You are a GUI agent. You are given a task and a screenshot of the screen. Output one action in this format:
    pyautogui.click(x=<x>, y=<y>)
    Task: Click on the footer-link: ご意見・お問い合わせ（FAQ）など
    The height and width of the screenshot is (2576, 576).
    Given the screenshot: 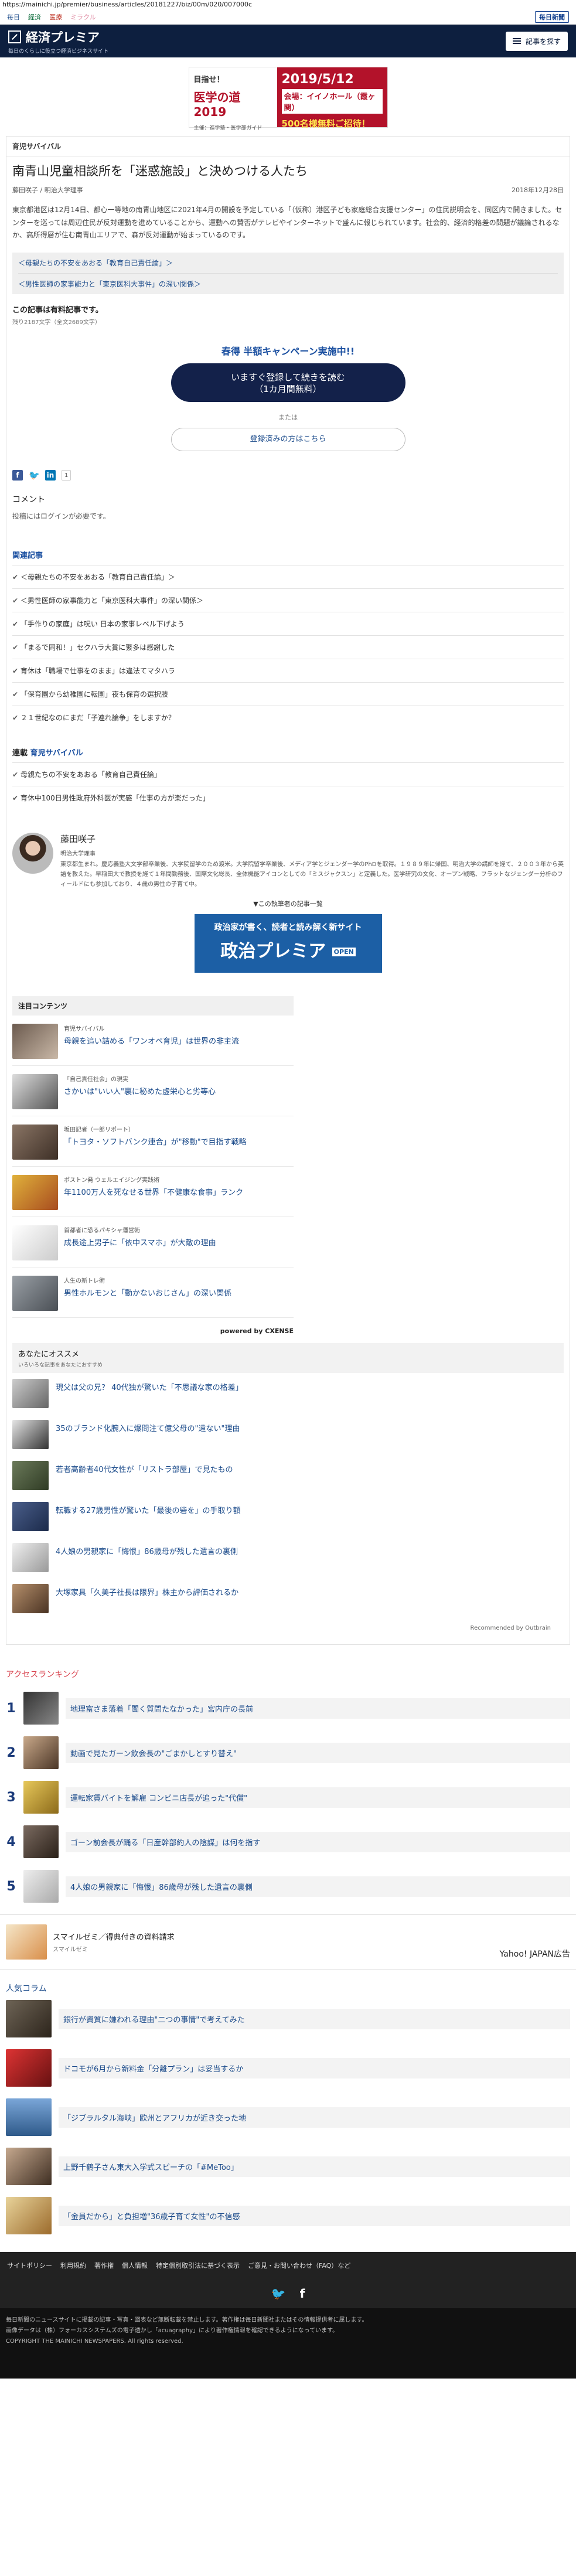 What is the action you would take?
    pyautogui.click(x=299, y=2265)
    